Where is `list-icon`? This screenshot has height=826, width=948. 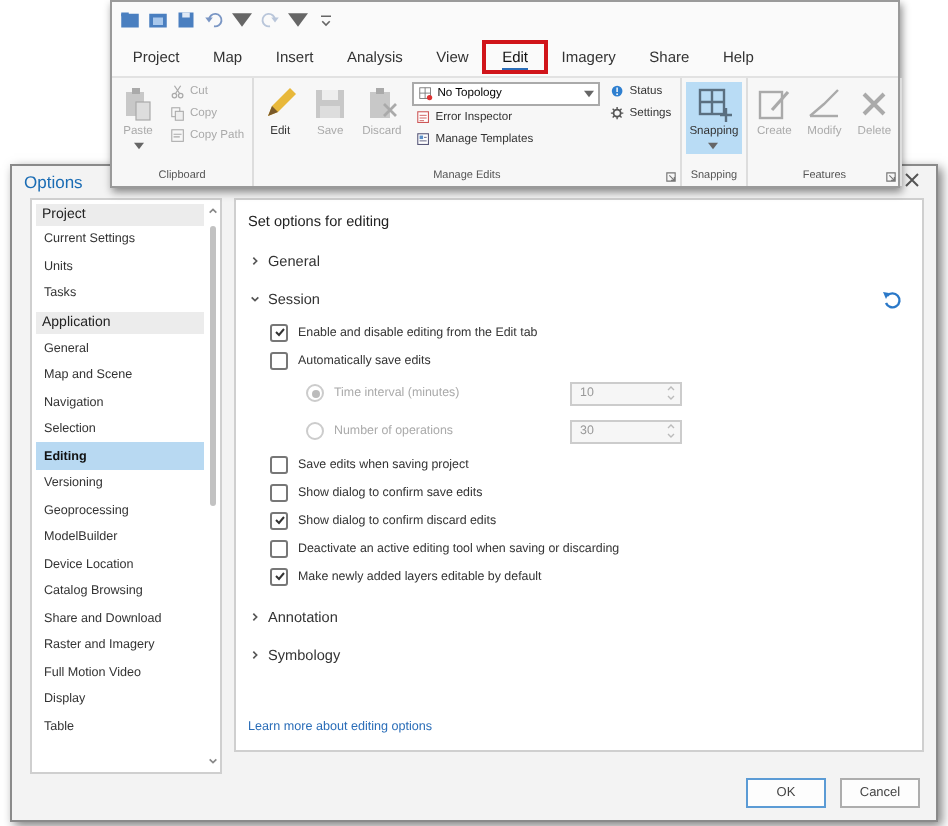
list-icon is located at coordinates (423, 118).